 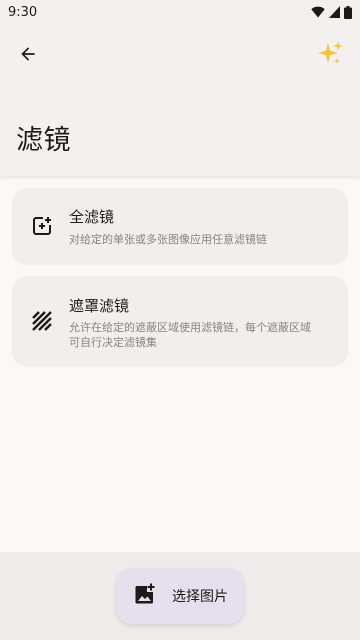 I want to click on mask-stripes-icon, so click(x=42, y=321).